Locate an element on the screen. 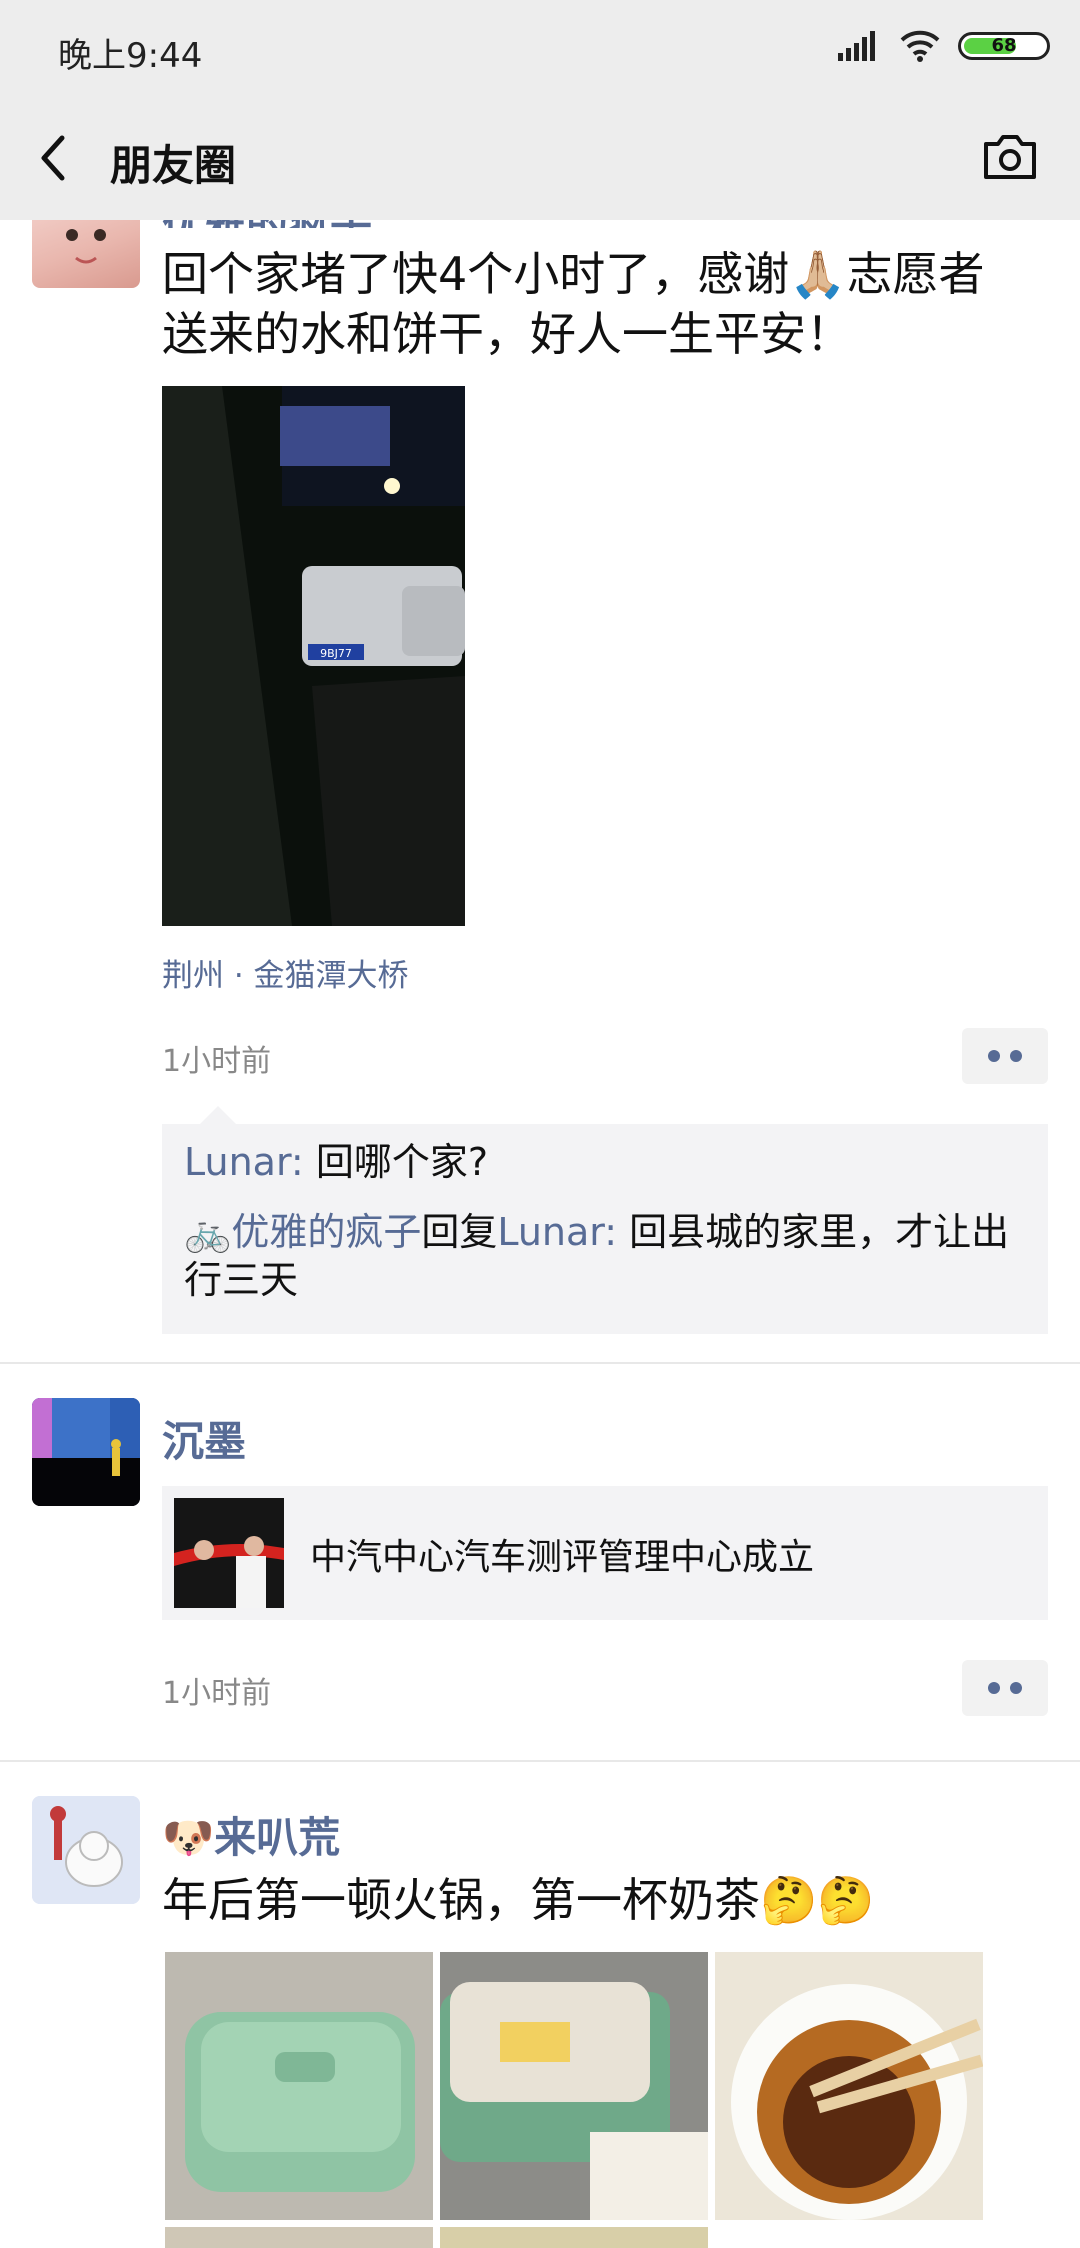 The width and height of the screenshot is (1080, 2248). comment-text: 回哪个家? is located at coordinates (401, 1162).